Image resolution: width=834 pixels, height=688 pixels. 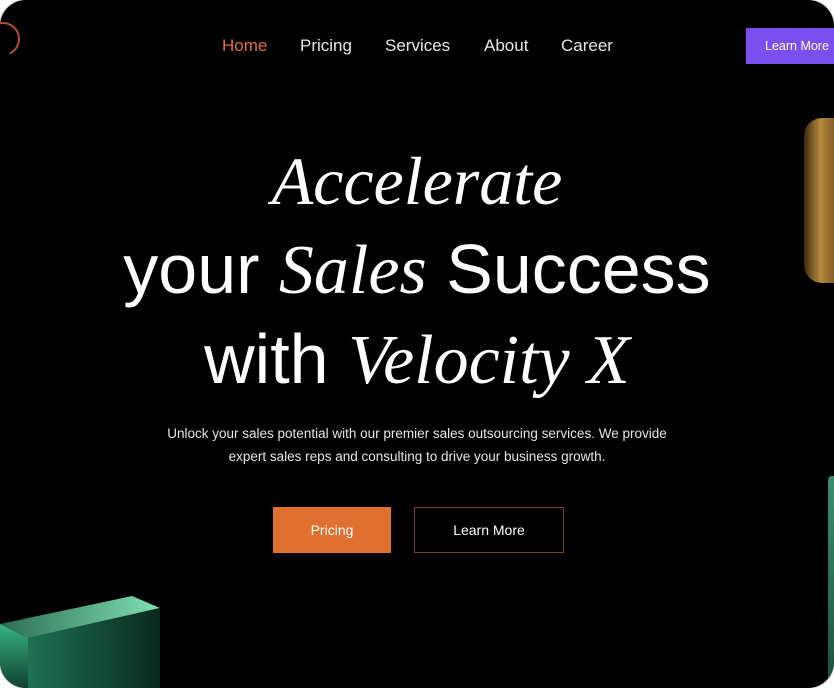 What do you see at coordinates (332, 530) in the screenshot?
I see `pricing-button: Pricing` at bounding box center [332, 530].